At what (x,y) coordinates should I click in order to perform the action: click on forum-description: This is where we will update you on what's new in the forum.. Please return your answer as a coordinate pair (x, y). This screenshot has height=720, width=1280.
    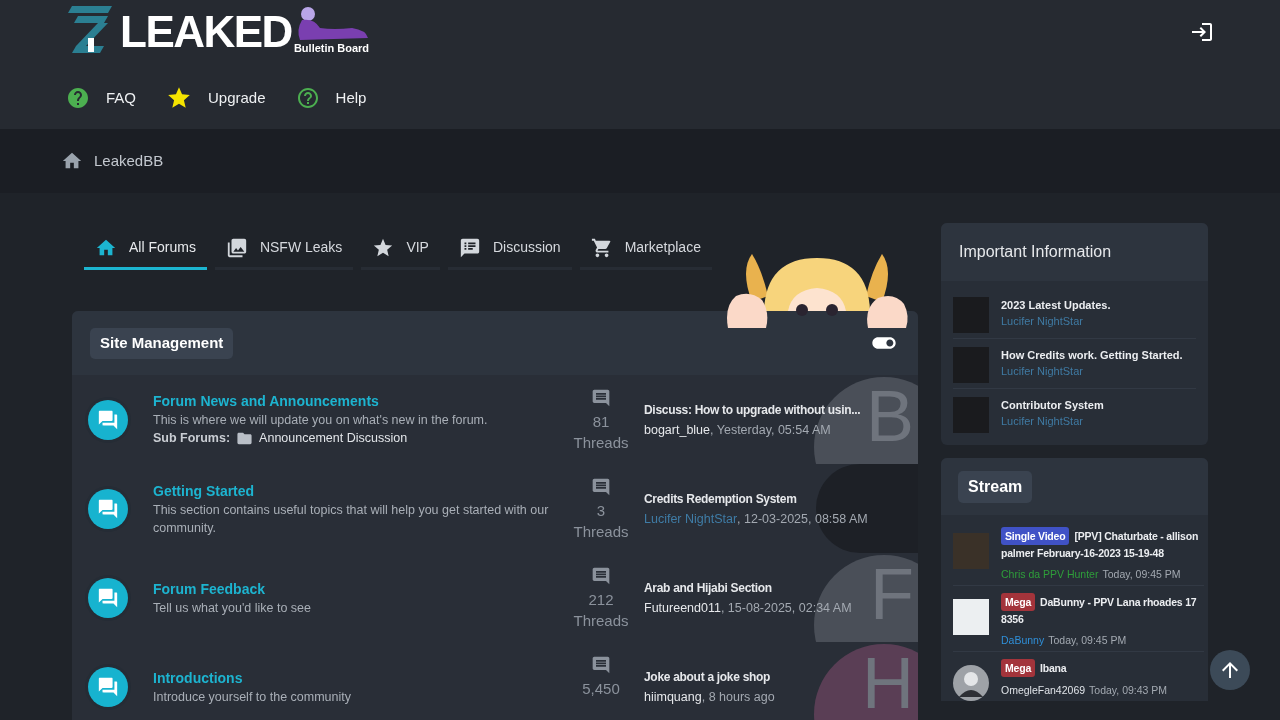
    Looking at the image, I should click on (321, 420).